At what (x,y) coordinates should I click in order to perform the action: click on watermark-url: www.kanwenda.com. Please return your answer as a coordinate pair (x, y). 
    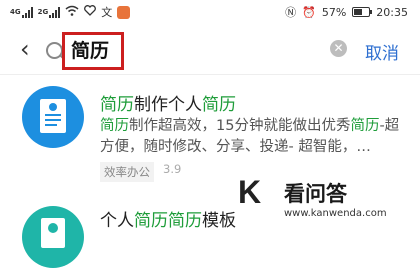
    Looking at the image, I should click on (335, 213).